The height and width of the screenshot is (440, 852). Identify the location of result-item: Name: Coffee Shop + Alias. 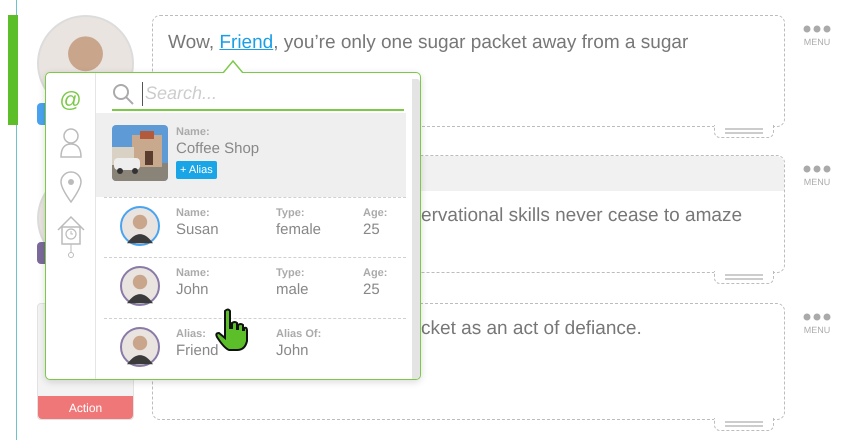
(251, 154).